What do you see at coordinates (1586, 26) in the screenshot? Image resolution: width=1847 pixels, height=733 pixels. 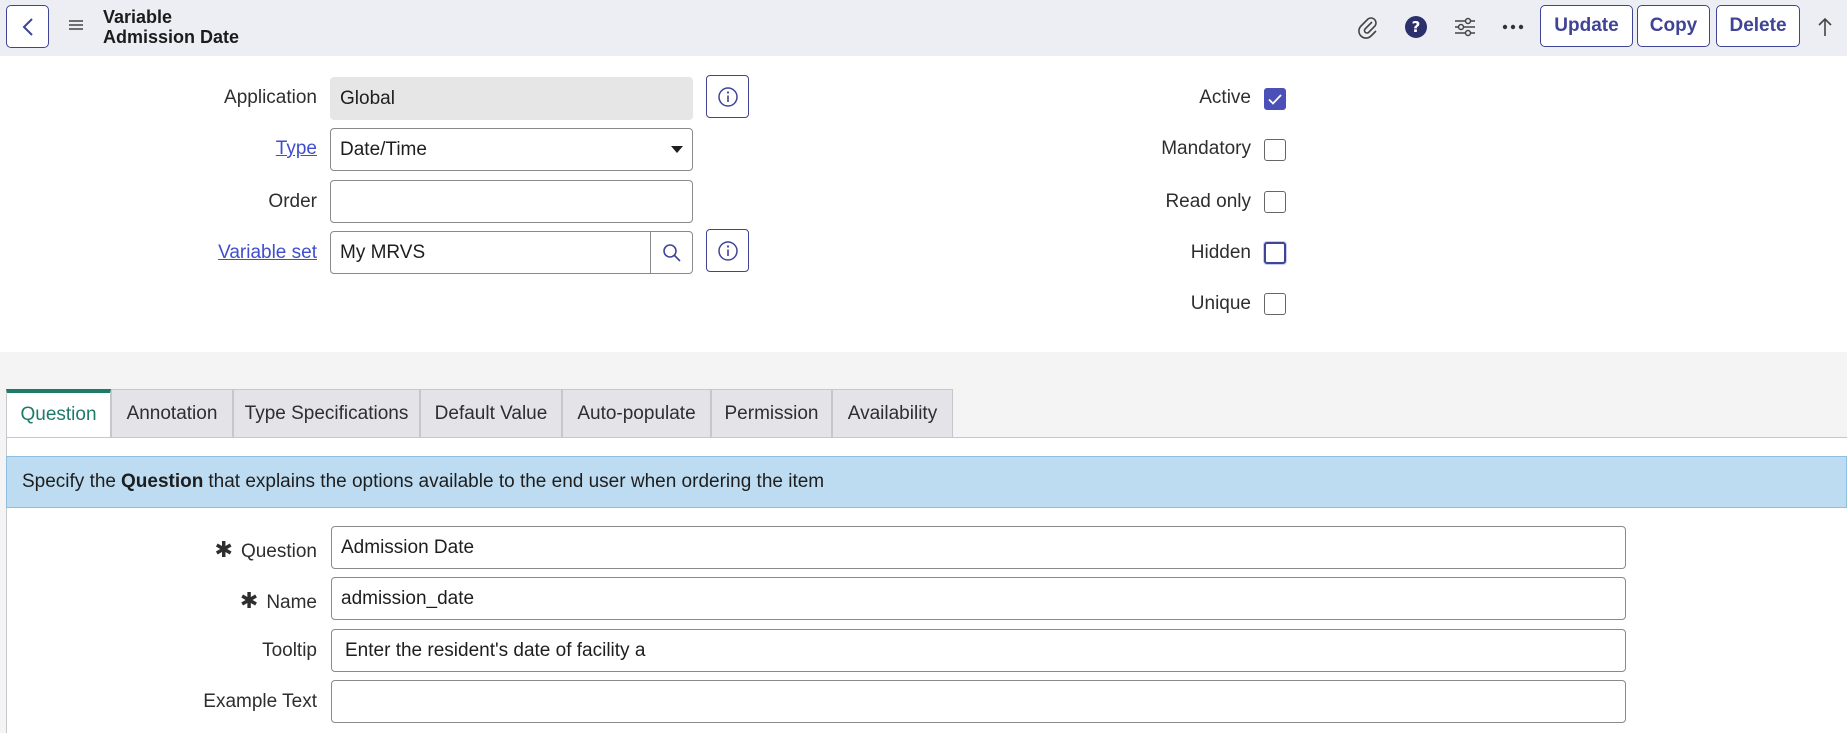 I see `update-button: Update` at bounding box center [1586, 26].